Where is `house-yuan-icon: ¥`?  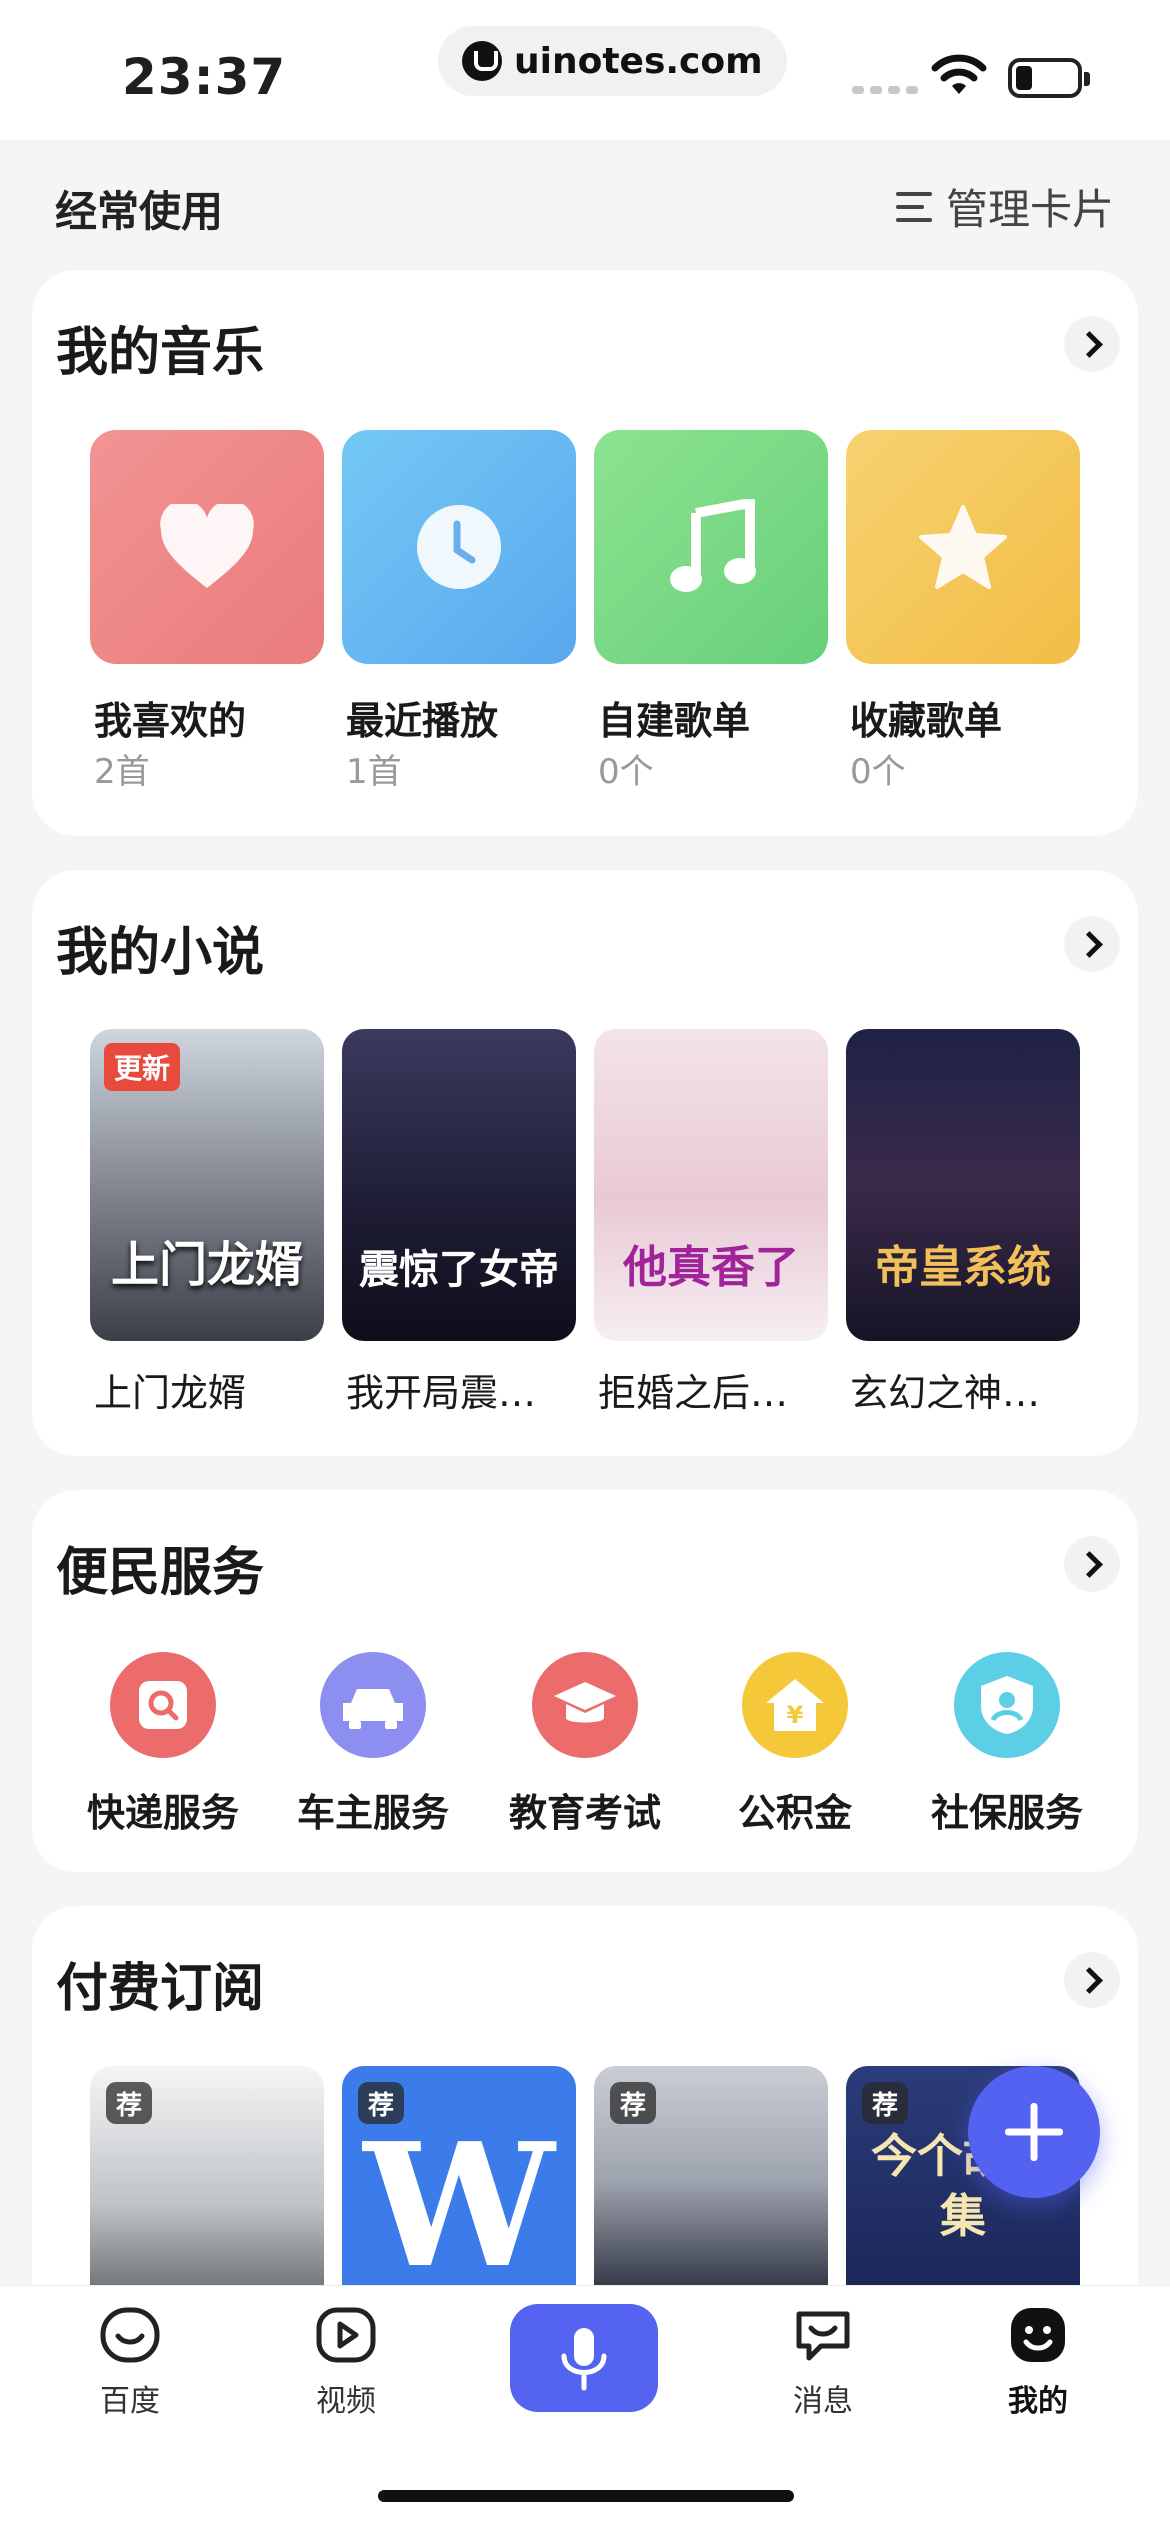
house-yuan-icon: ¥ is located at coordinates (795, 1705).